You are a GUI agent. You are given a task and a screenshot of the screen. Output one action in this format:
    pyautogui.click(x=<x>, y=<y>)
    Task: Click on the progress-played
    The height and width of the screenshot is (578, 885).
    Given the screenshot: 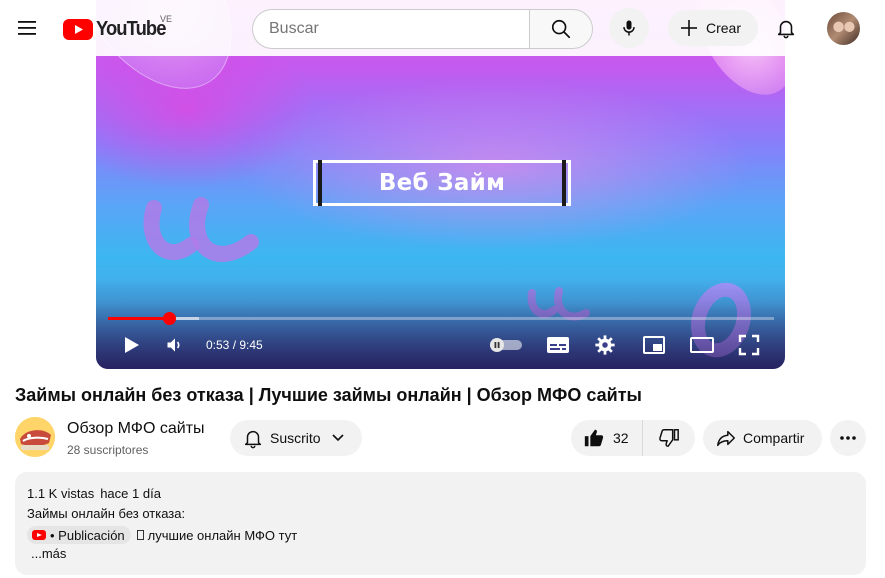 What is the action you would take?
    pyautogui.click(x=138, y=318)
    